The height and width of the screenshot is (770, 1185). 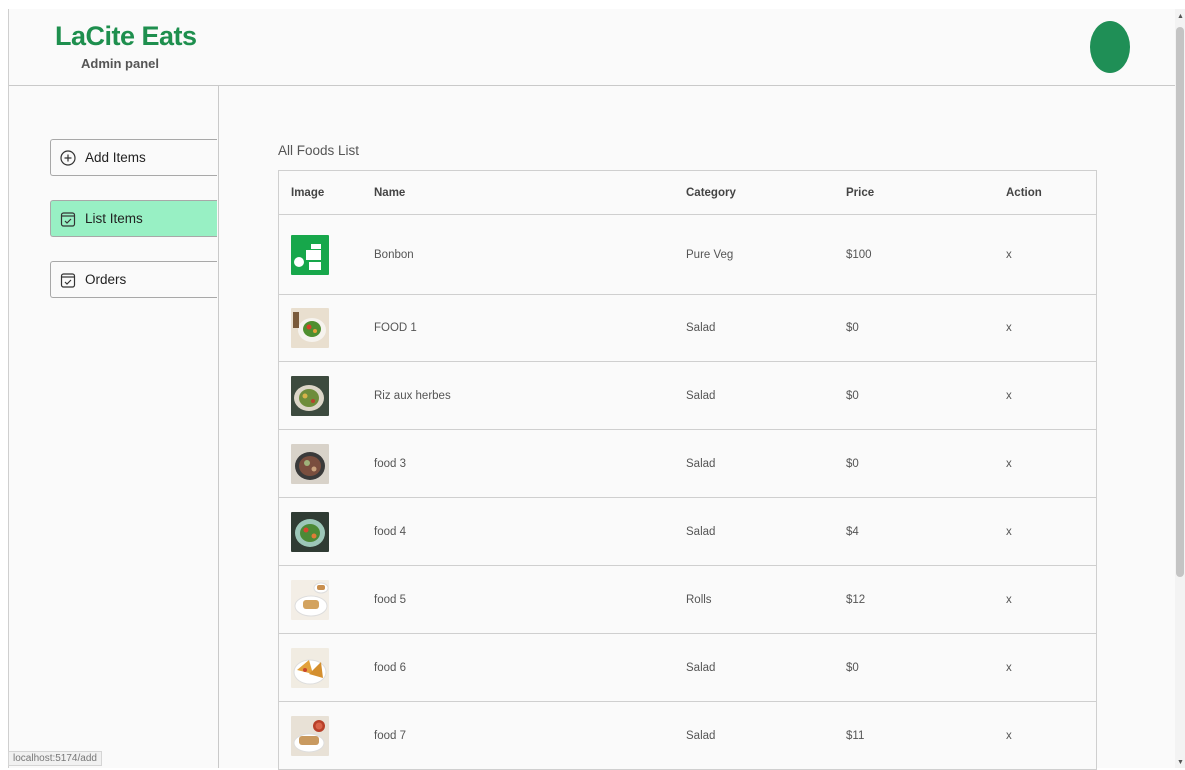 I want to click on table-row: FOOD 1 Salad $0 x, so click(x=687, y=328).